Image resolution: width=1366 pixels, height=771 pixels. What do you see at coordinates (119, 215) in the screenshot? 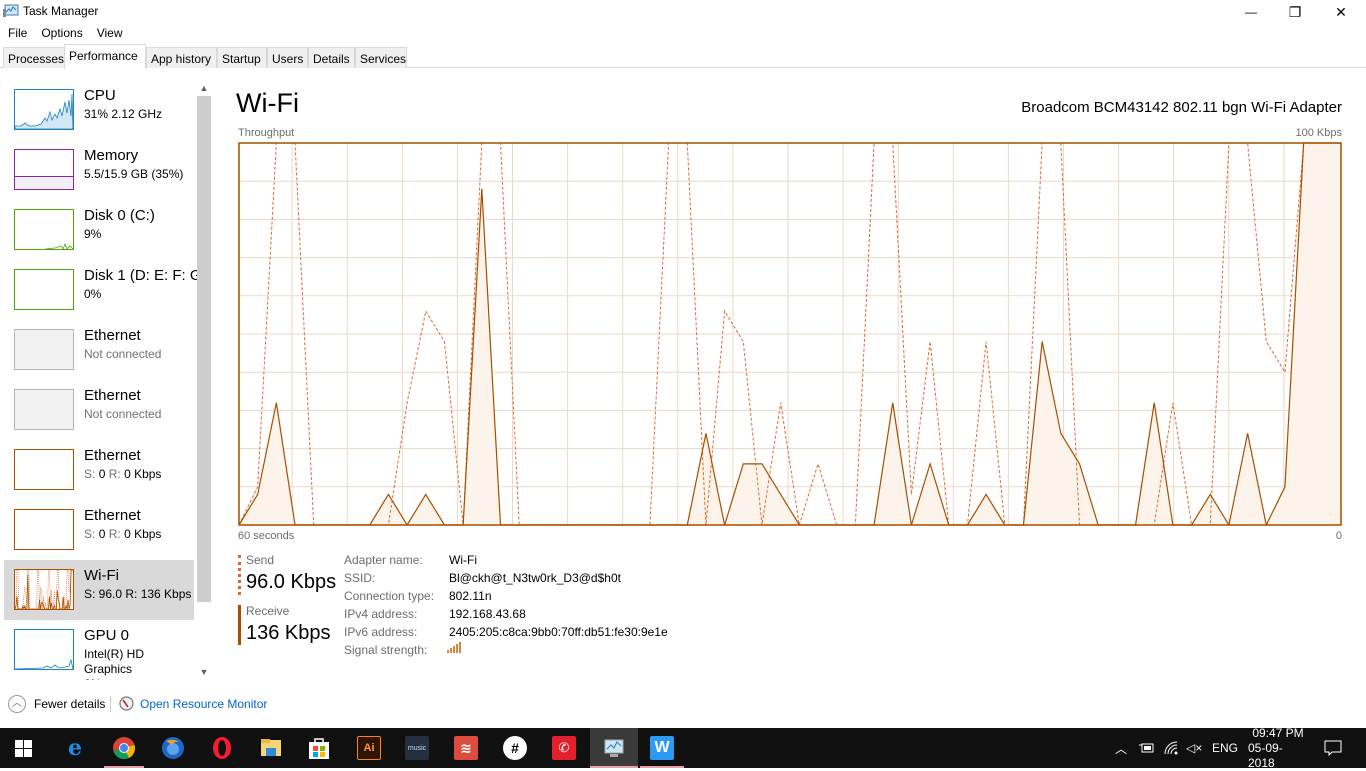
I see `sidebar-item-name: Disk 0 (C:)` at bounding box center [119, 215].